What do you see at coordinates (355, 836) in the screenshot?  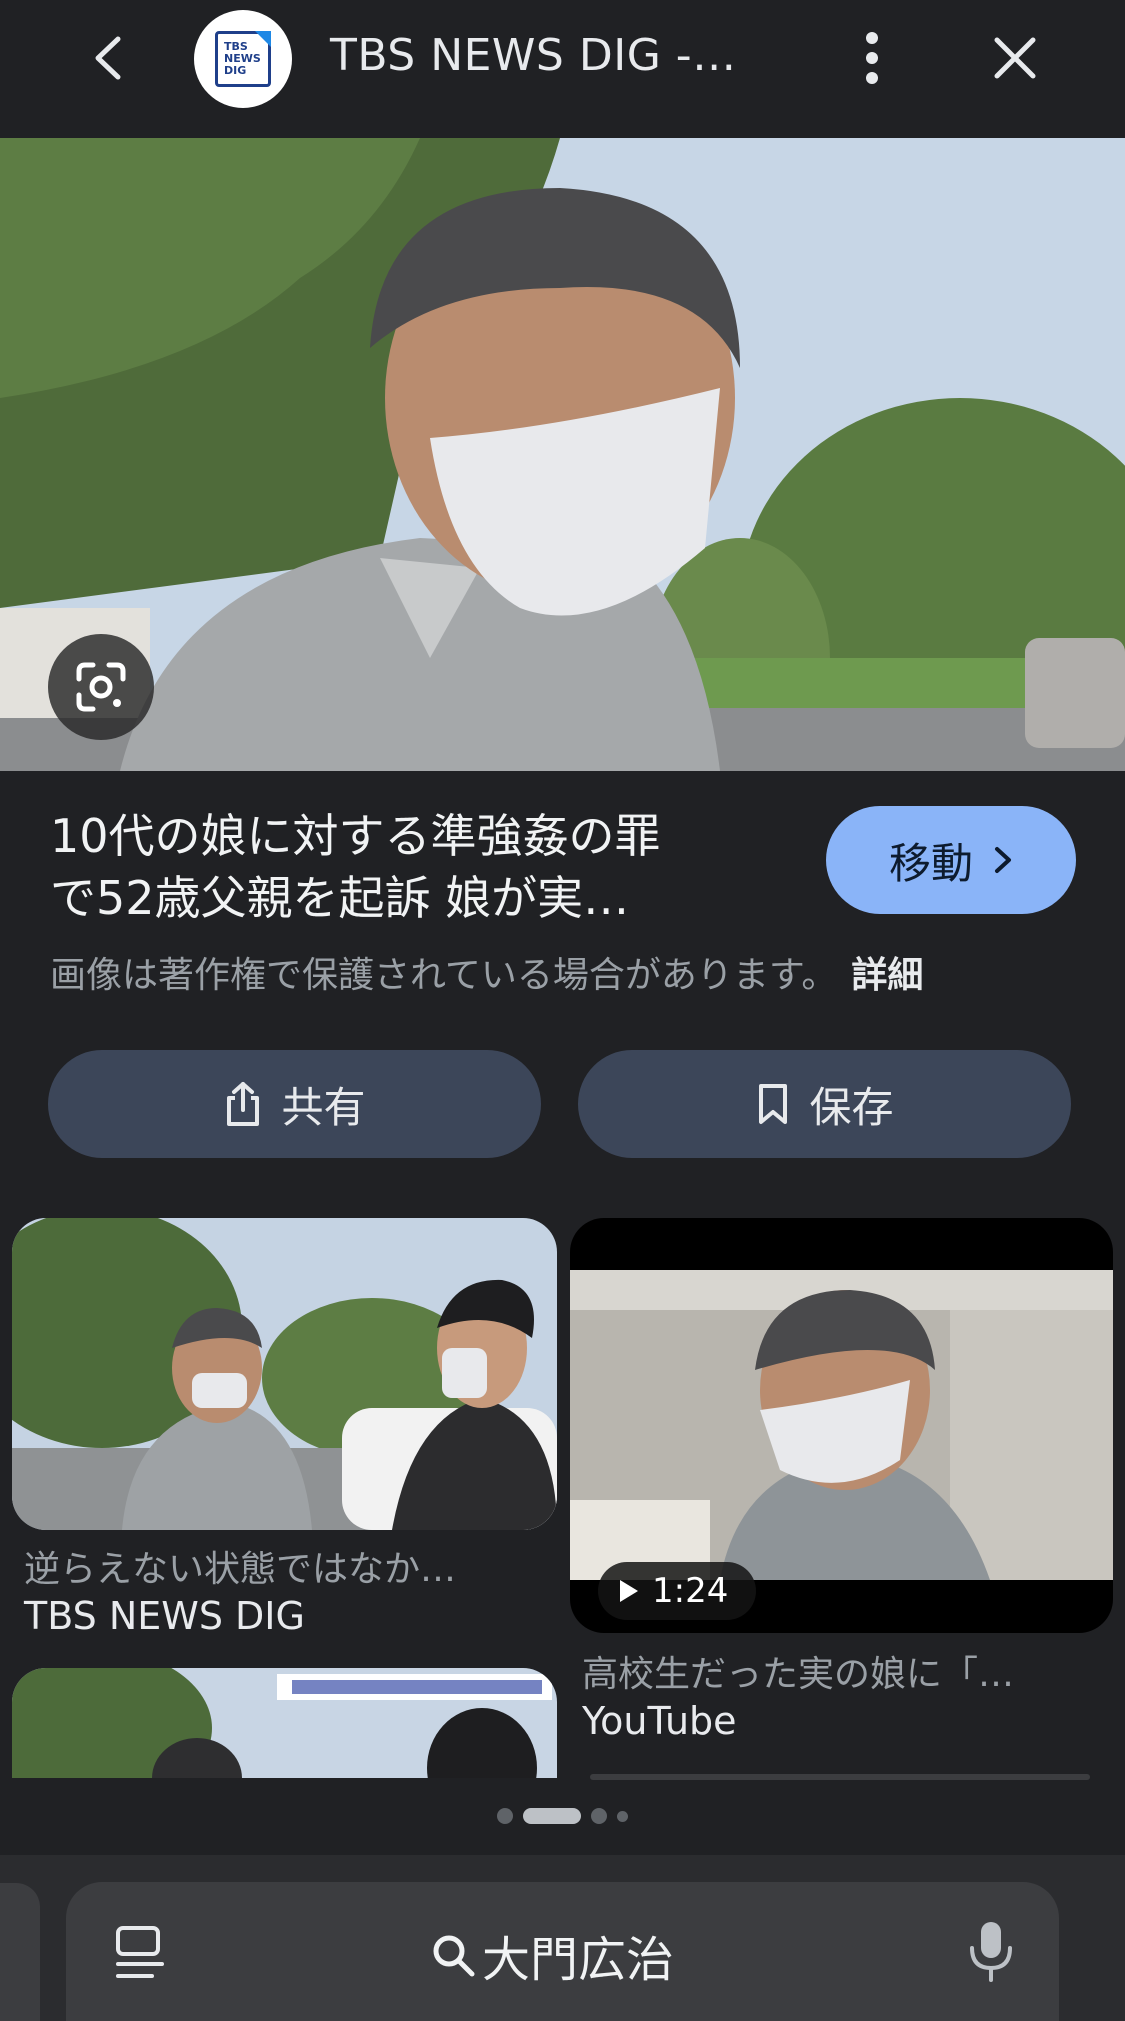 I see `headline-line-1: 10代の娘に対する準強姦の罪` at bounding box center [355, 836].